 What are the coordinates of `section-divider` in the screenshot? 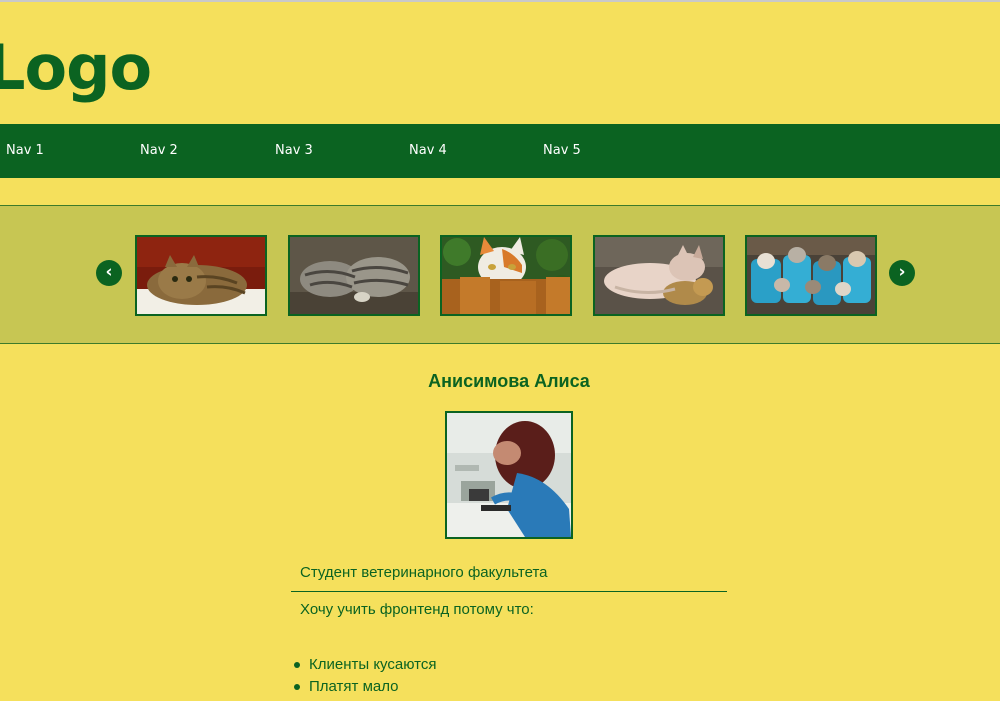 It's located at (509, 591).